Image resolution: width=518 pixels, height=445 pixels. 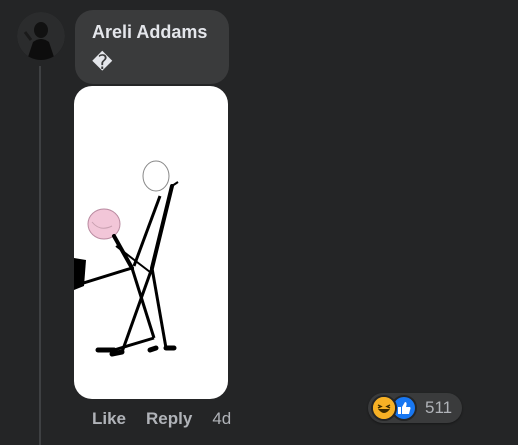 What do you see at coordinates (102, 63) in the screenshot?
I see `comment-text: �` at bounding box center [102, 63].